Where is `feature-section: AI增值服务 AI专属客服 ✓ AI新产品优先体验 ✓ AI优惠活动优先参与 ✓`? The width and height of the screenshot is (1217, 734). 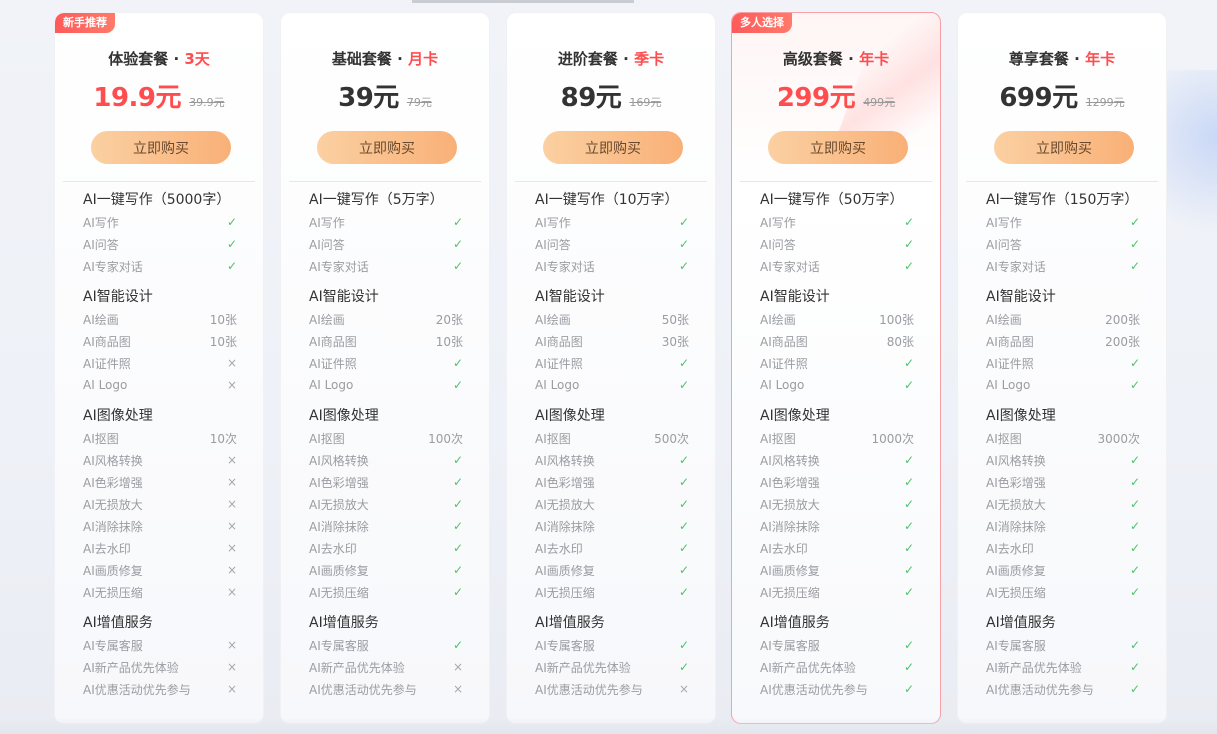 feature-section: AI增值服务 AI专属客服 ✓ AI新产品优先体验 ✓ AI优惠活动优先参与 ✓ is located at coordinates (837, 656).